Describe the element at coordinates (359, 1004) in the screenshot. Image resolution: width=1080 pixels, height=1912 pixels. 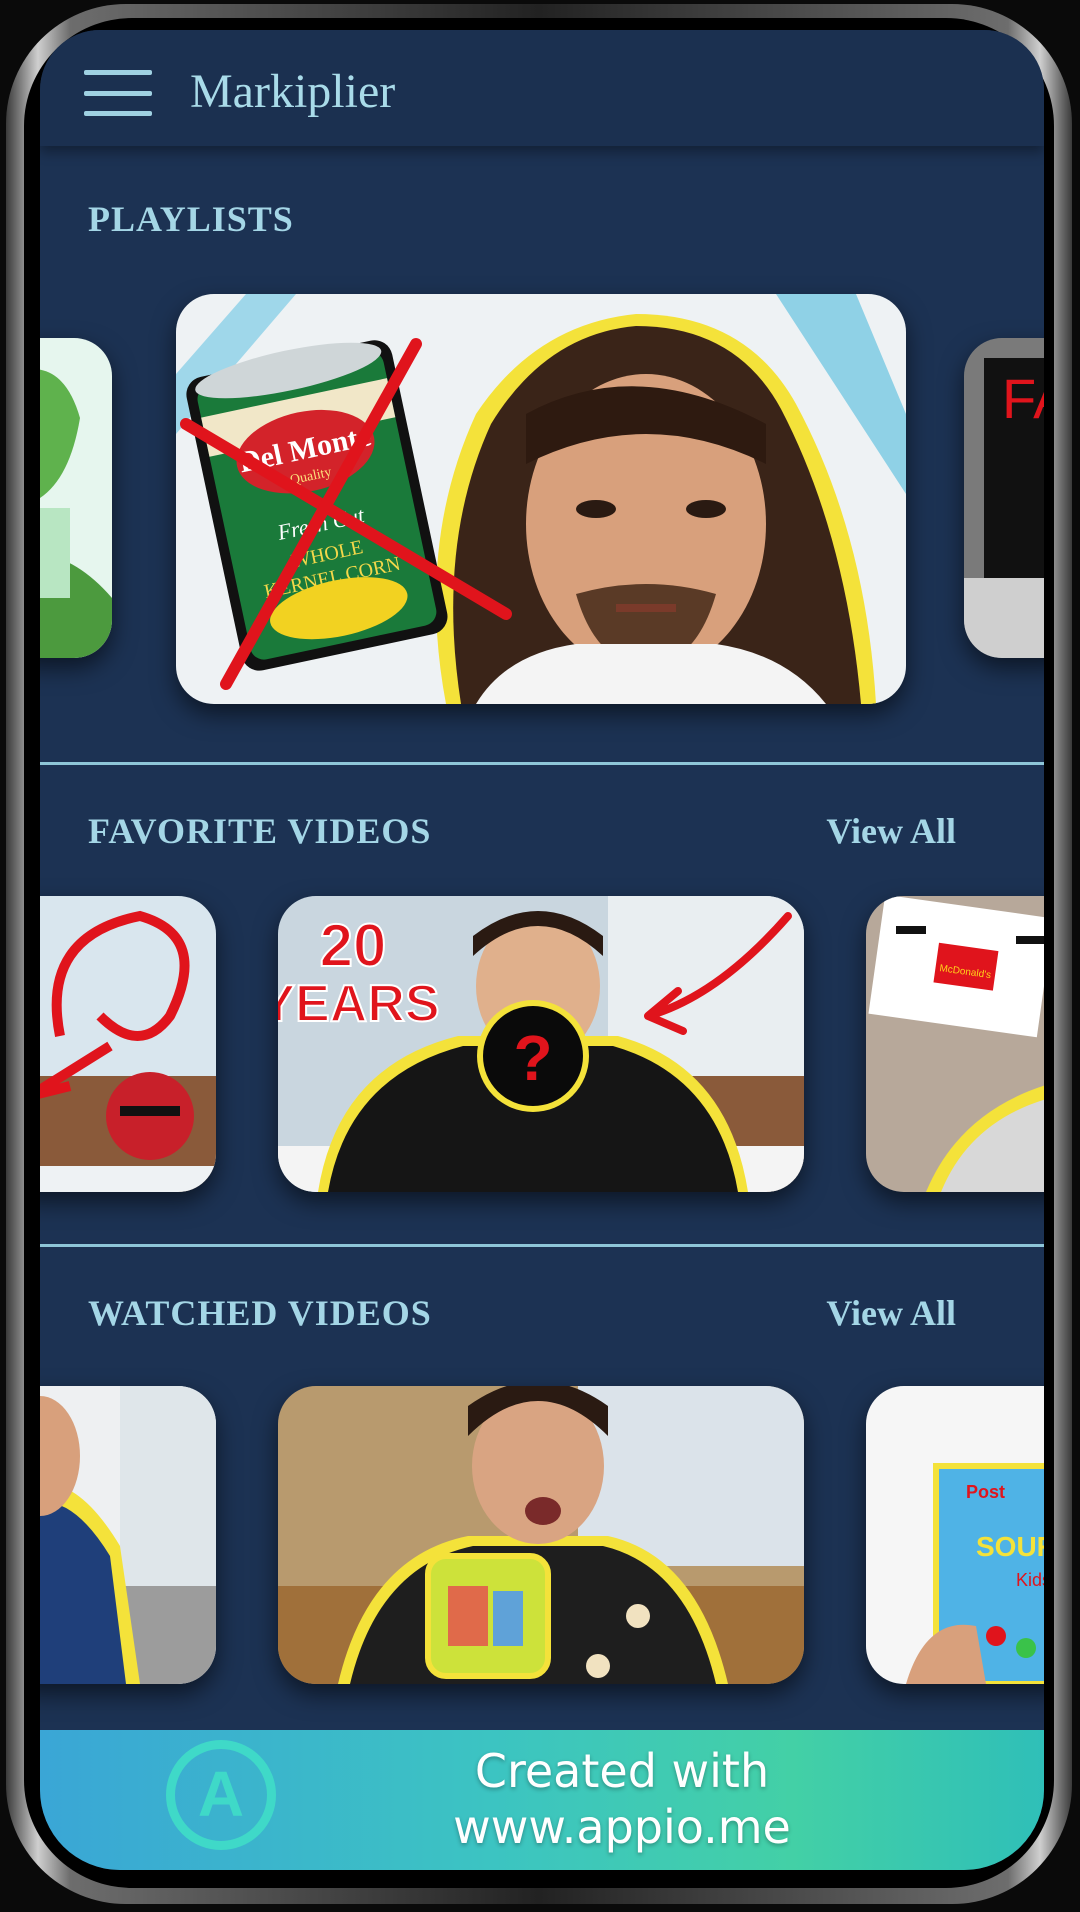
I see `badge-years-text: YEARS` at that location.